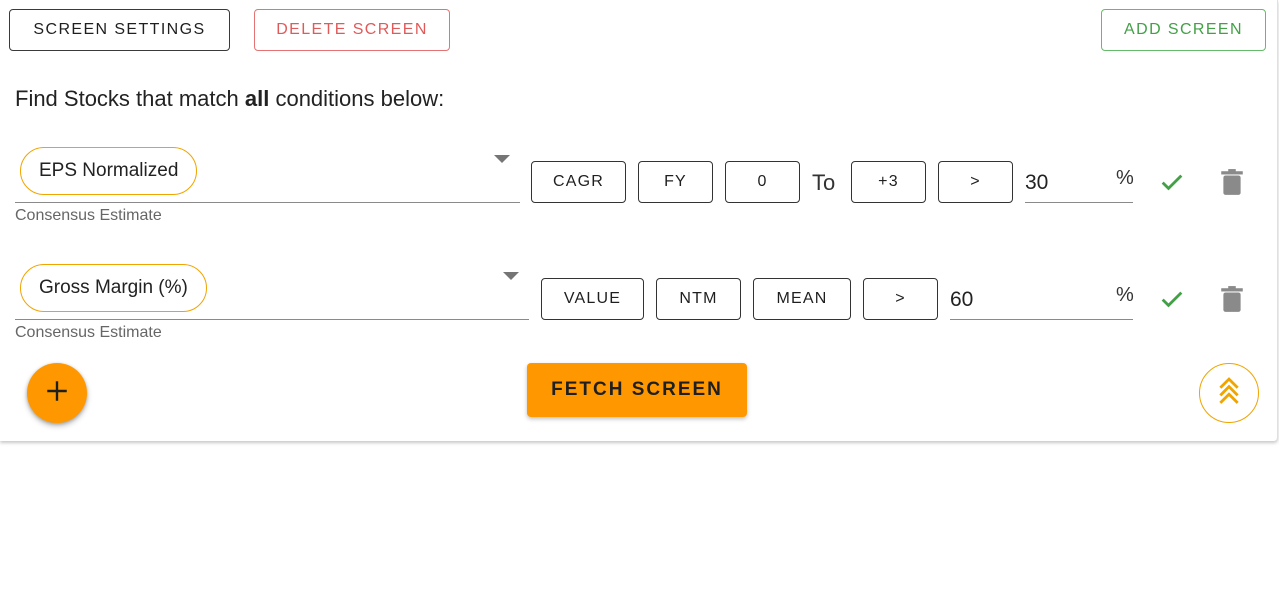 The height and width of the screenshot is (595, 1279). Describe the element at coordinates (257, 98) in the screenshot. I see `heading-emphasis: all` at that location.